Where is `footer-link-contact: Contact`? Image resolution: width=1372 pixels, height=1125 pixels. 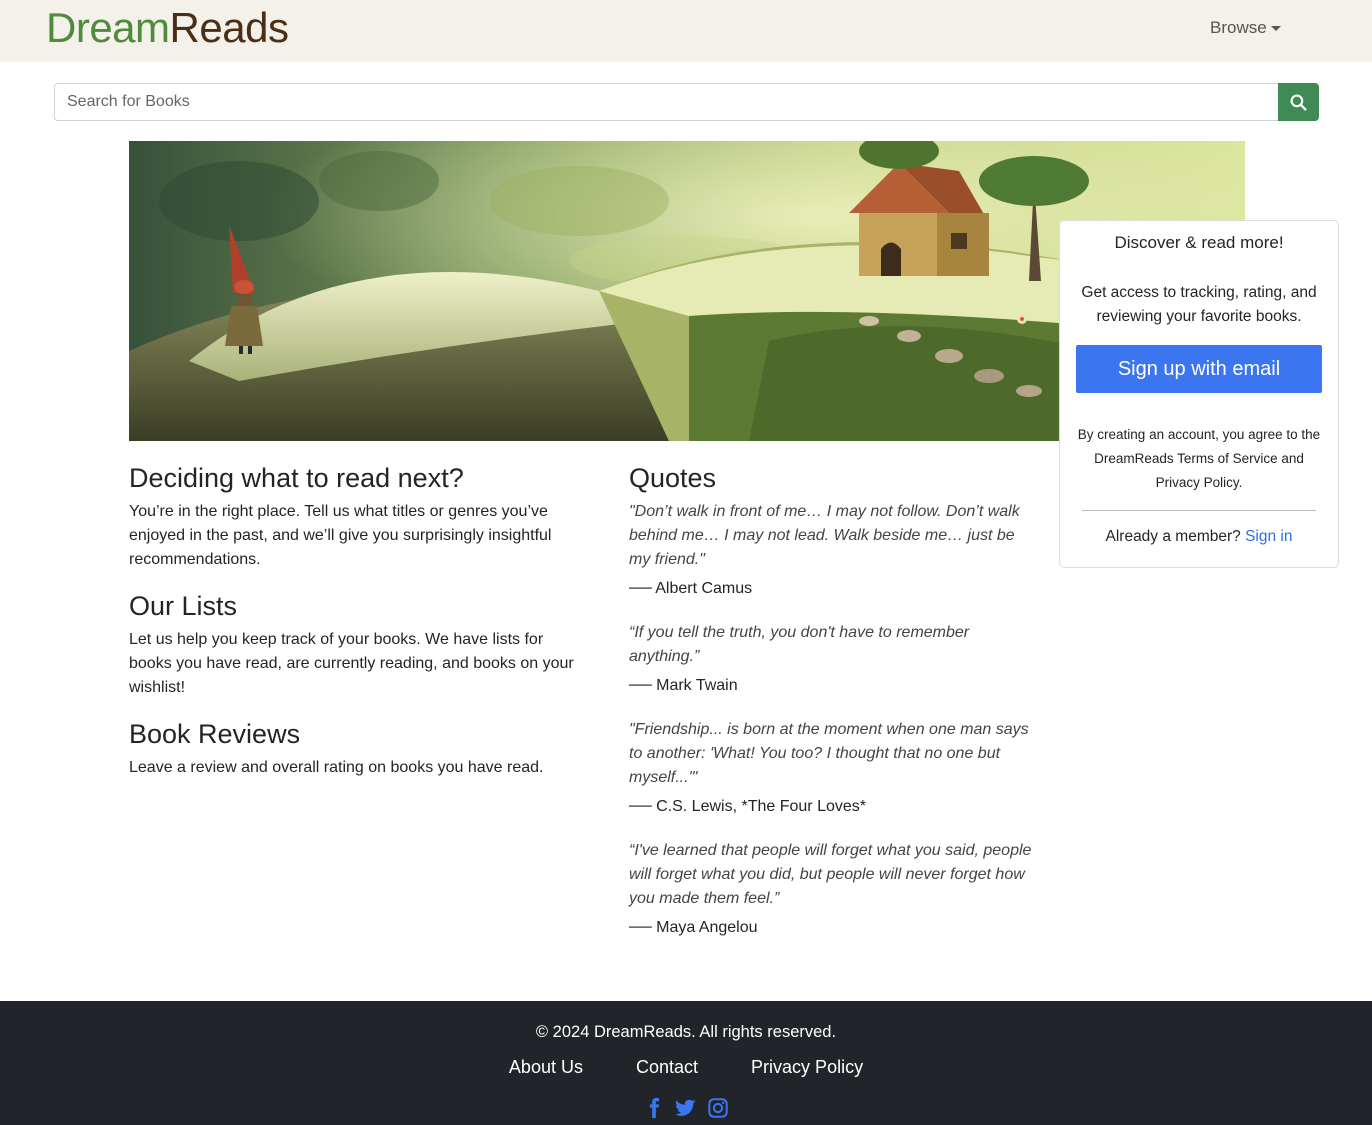 footer-link-contact: Contact is located at coordinates (667, 1067).